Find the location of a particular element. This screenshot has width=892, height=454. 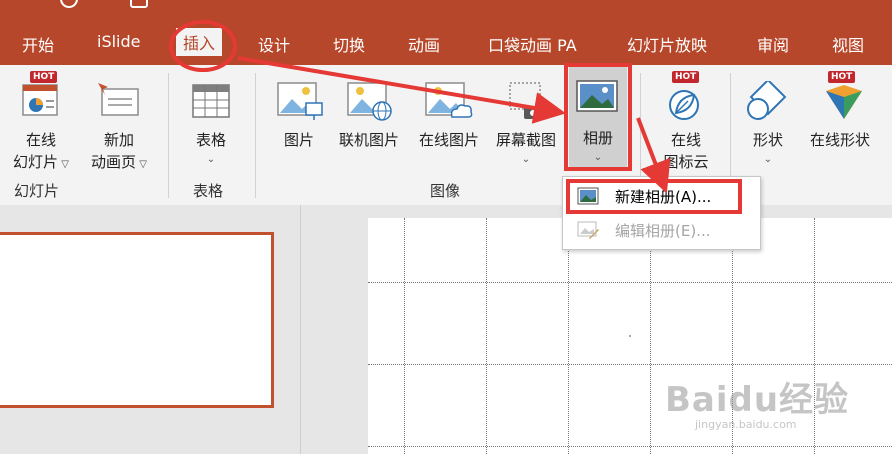

watermark-sub: jingyan.baidu.com is located at coordinates (746, 424).